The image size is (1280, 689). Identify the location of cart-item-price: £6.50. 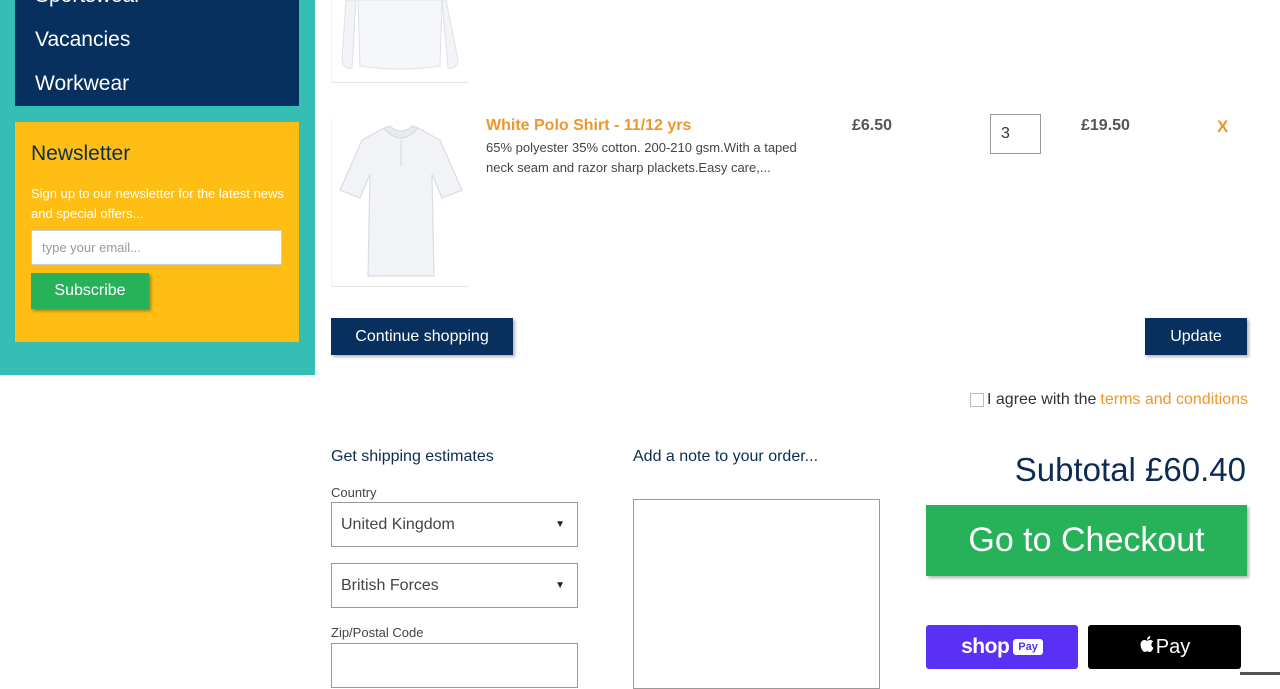
(872, 125).